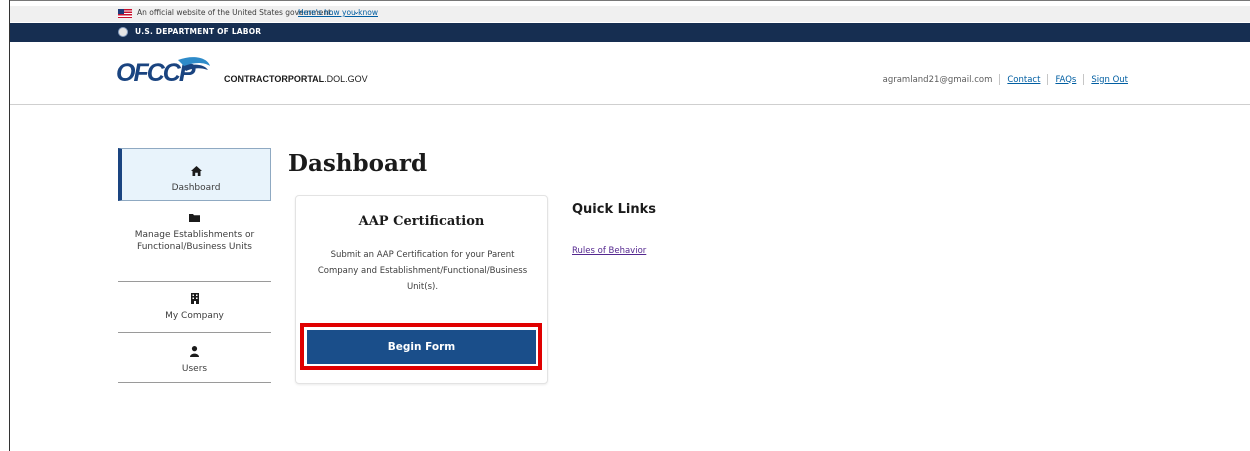 The image size is (1250, 451). Describe the element at coordinates (609, 251) in the screenshot. I see `rules-of-behavior-link: Rules of Behavior` at that location.